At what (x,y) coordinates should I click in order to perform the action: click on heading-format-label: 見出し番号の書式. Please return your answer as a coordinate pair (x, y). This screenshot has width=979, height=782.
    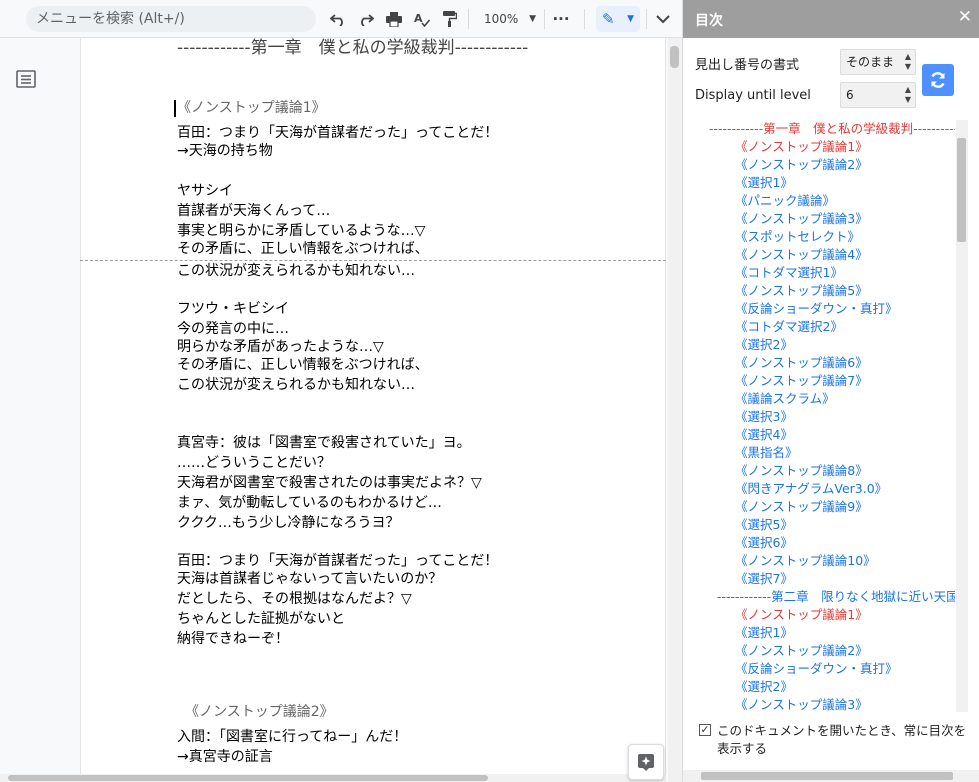
    Looking at the image, I should click on (747, 65).